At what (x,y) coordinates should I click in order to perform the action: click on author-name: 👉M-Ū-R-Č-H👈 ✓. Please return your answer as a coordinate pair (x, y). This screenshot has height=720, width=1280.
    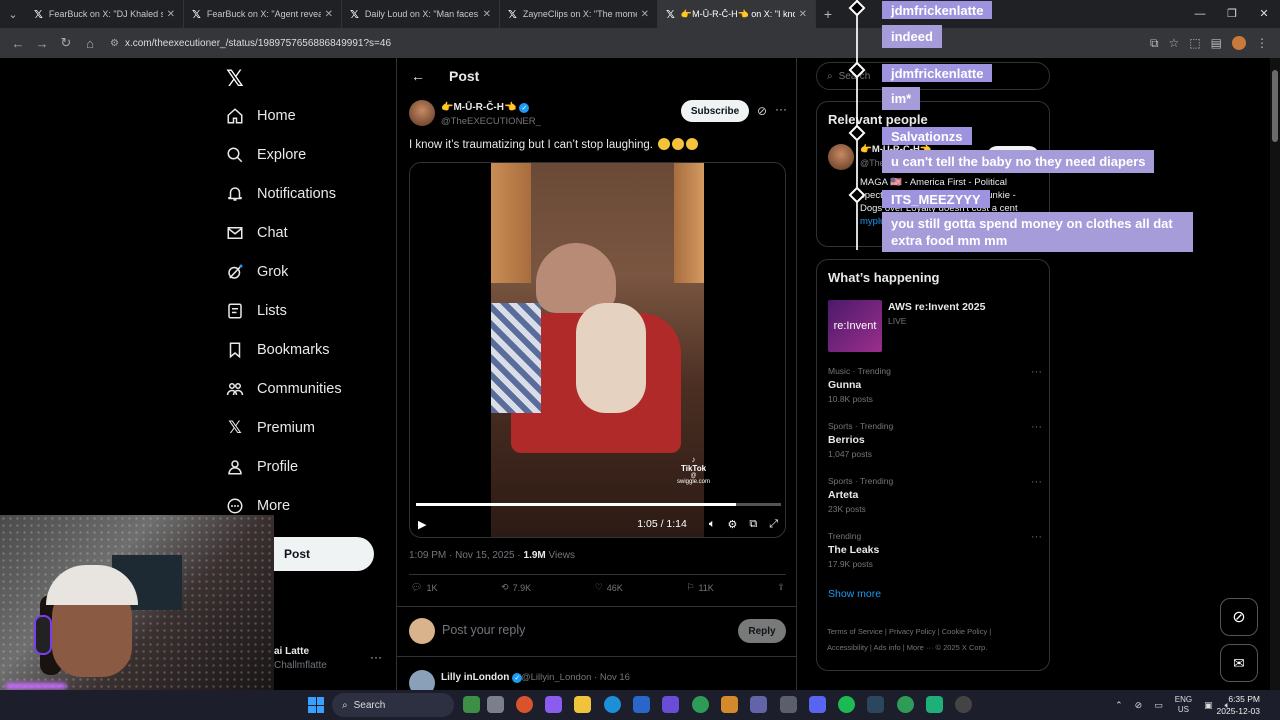
    Looking at the image, I should click on (485, 107).